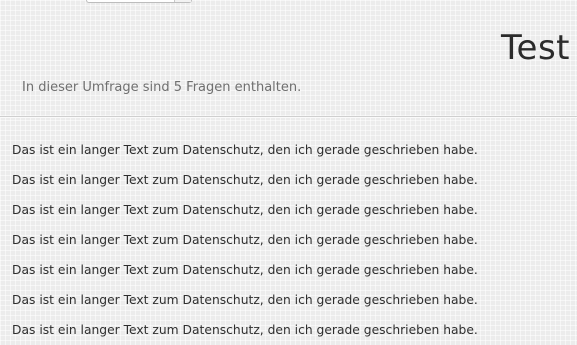 This screenshot has height=345, width=577. What do you see at coordinates (182, 1) in the screenshot?
I see `chevron-down-icon` at bounding box center [182, 1].